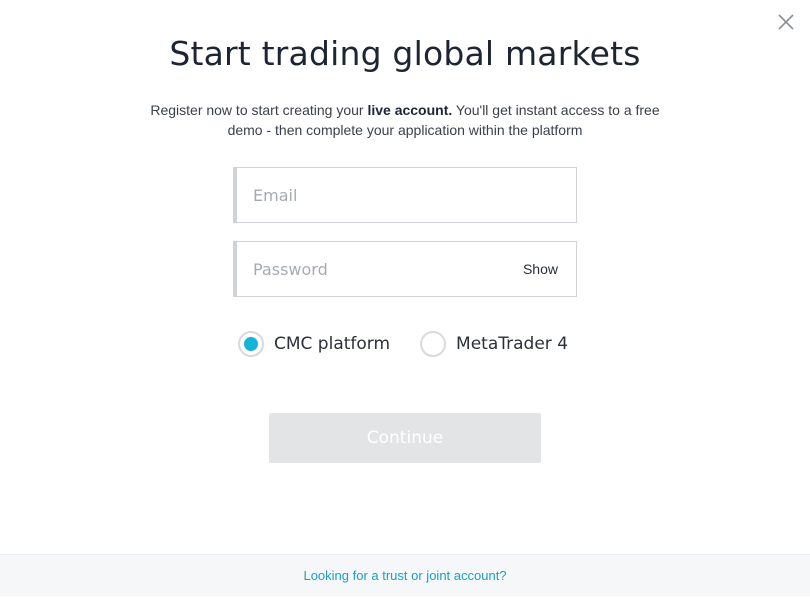 The image size is (810, 597). Describe the element at coordinates (512, 344) in the screenshot. I see `radio-label-metatrader-4: MetaTrader 4` at that location.